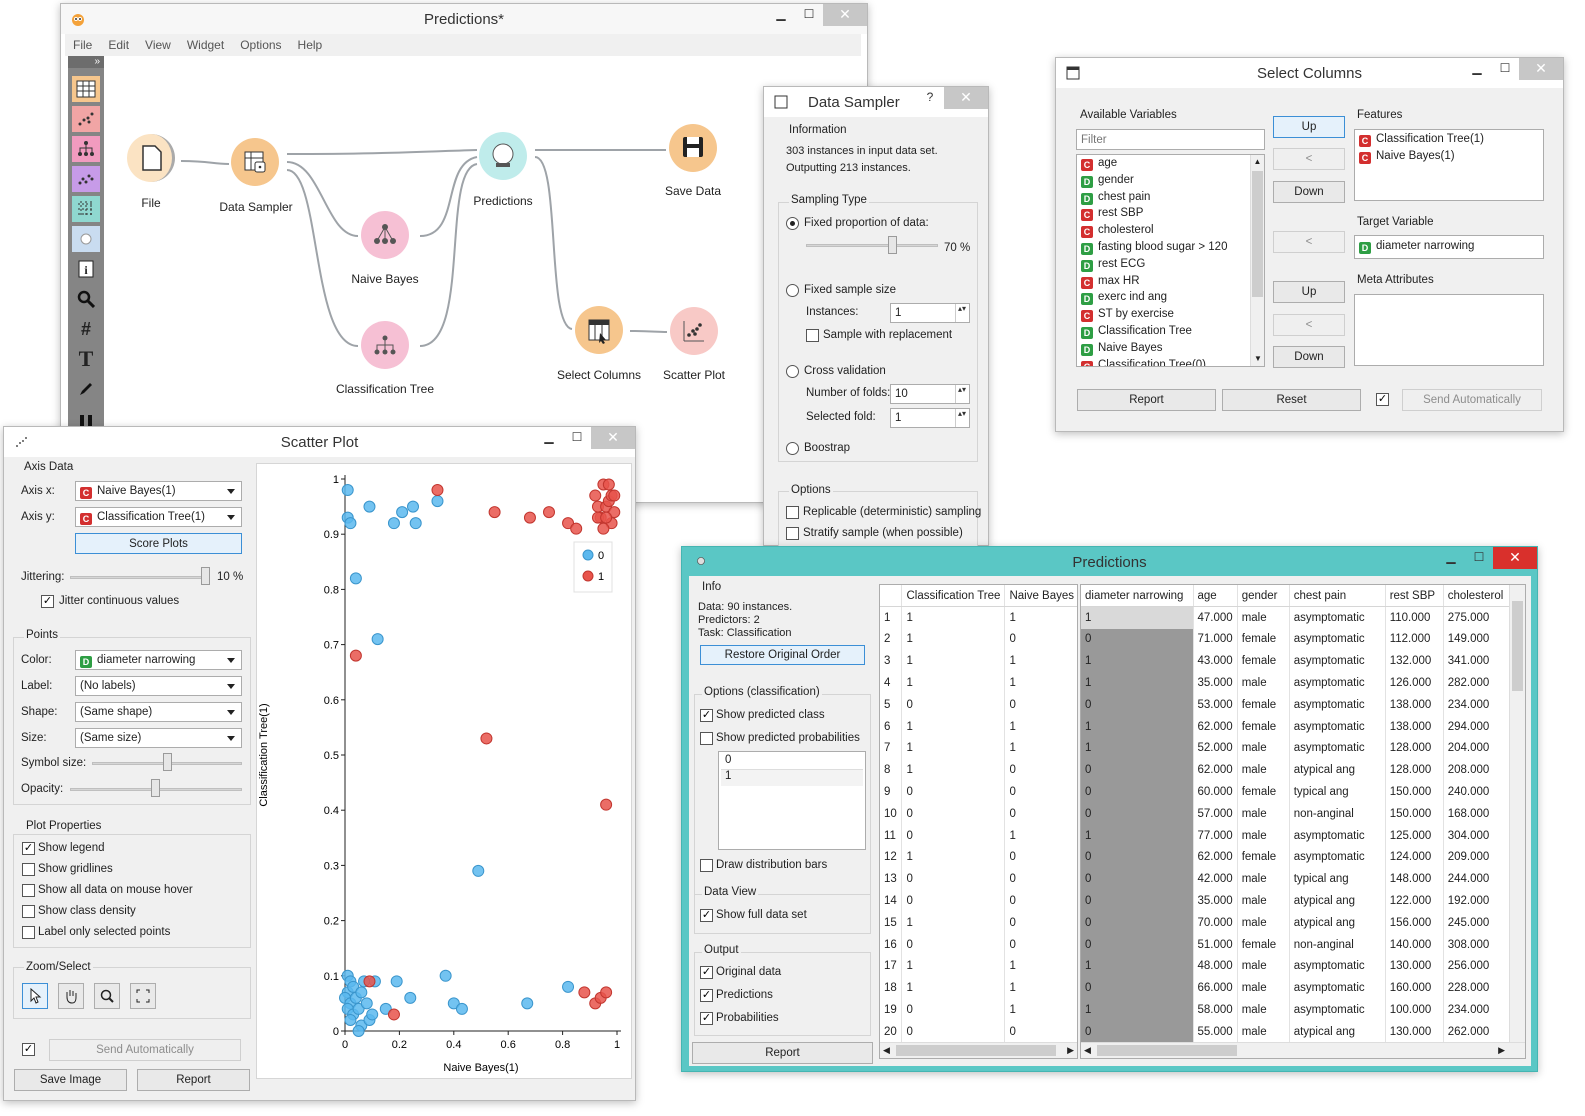 The width and height of the screenshot is (1585, 1116). I want to click on size-combo: (Same size), so click(158, 738).